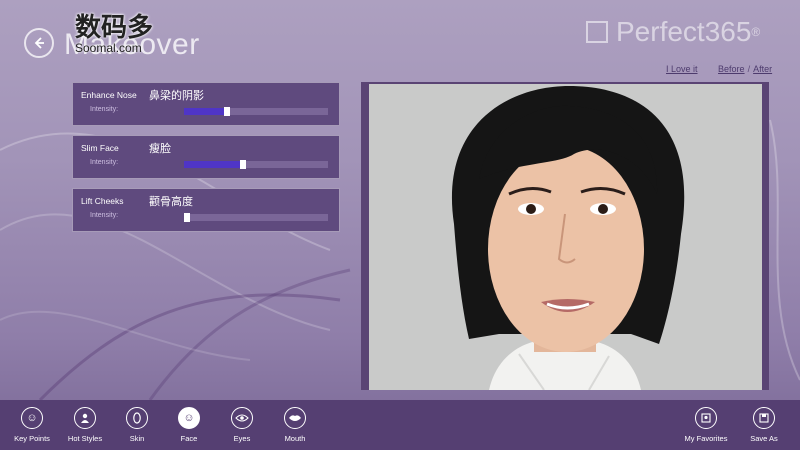  I want to click on brand-mark-icon, so click(597, 32).